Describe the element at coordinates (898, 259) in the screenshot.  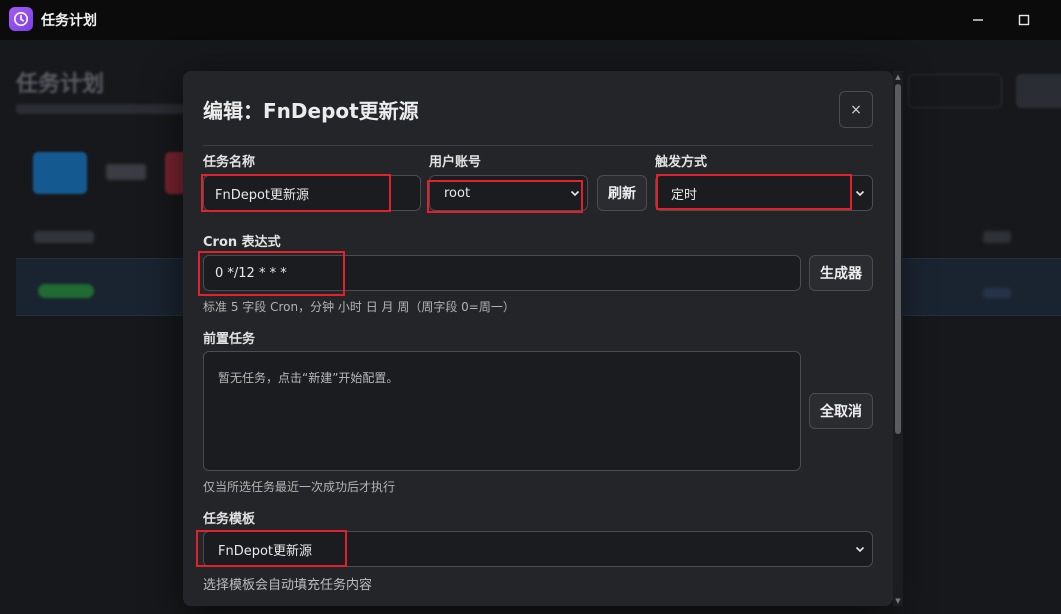
I see `dialog-scrollbar-thumb` at that location.